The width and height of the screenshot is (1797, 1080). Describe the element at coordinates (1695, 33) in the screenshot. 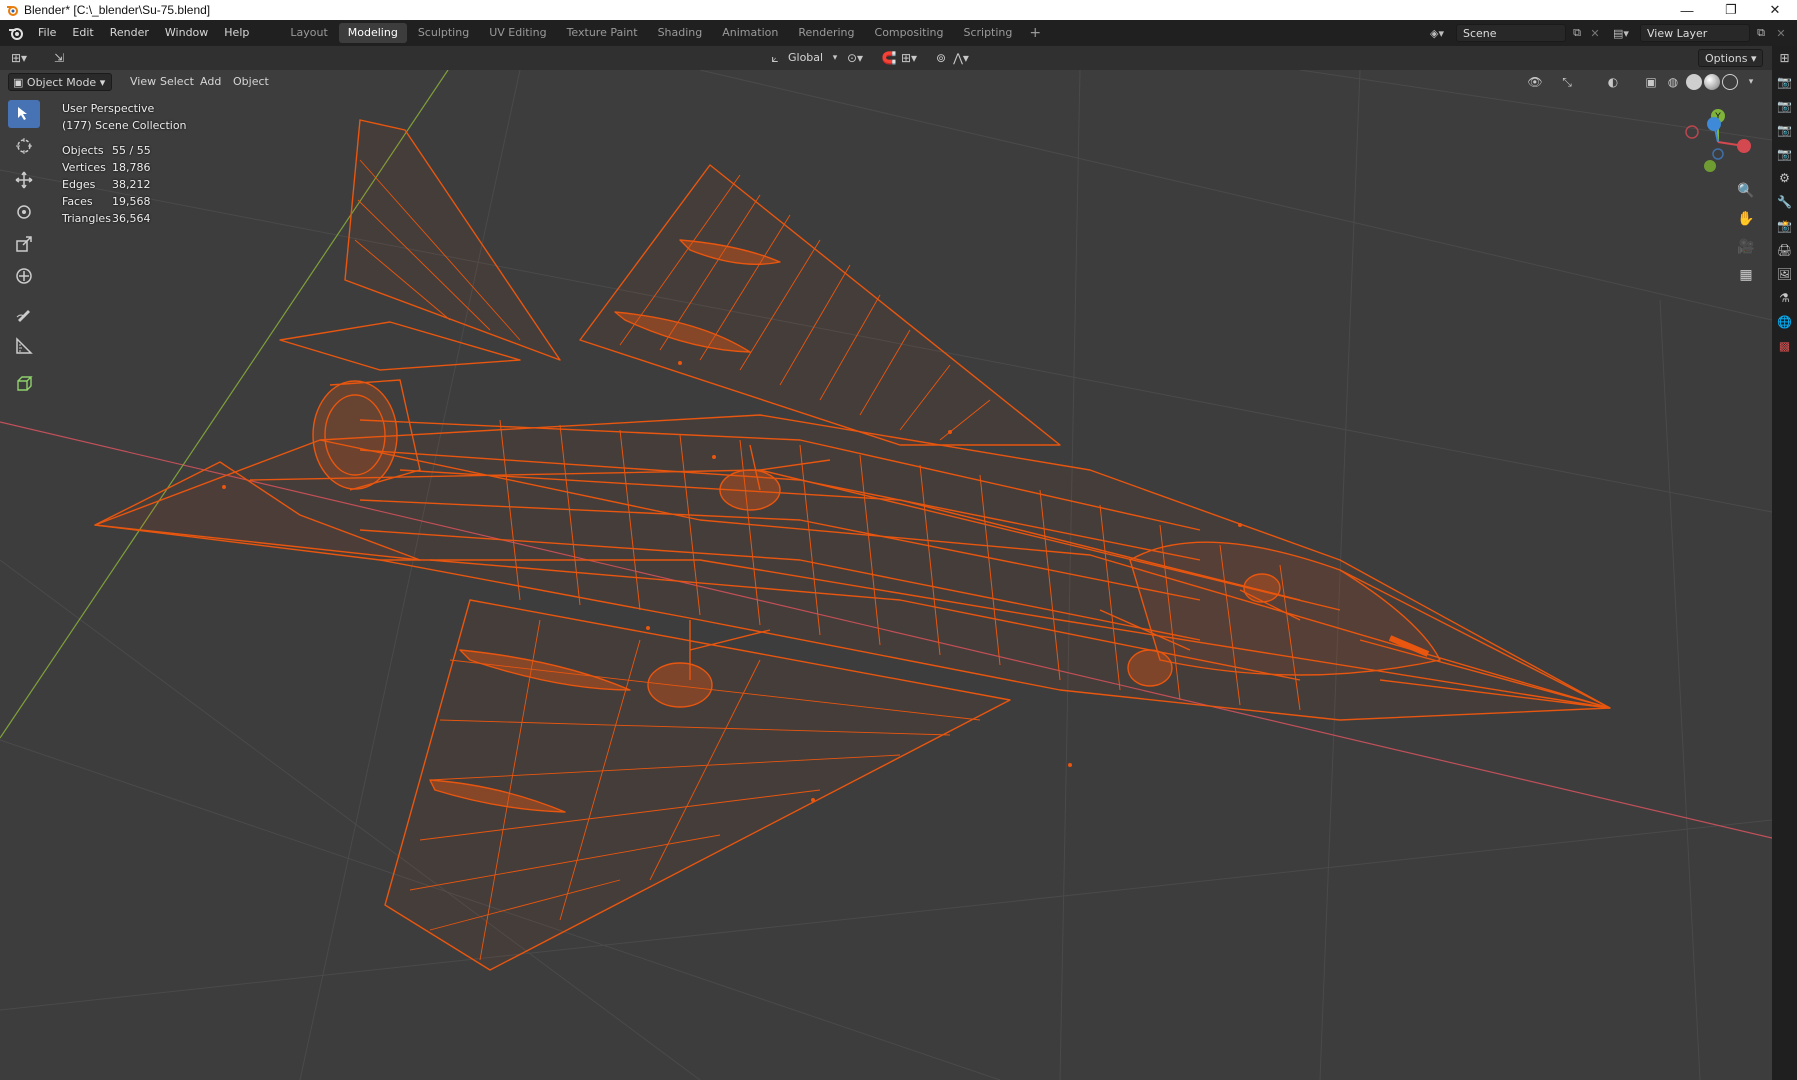

I see `view-layer-field: View Layer` at that location.